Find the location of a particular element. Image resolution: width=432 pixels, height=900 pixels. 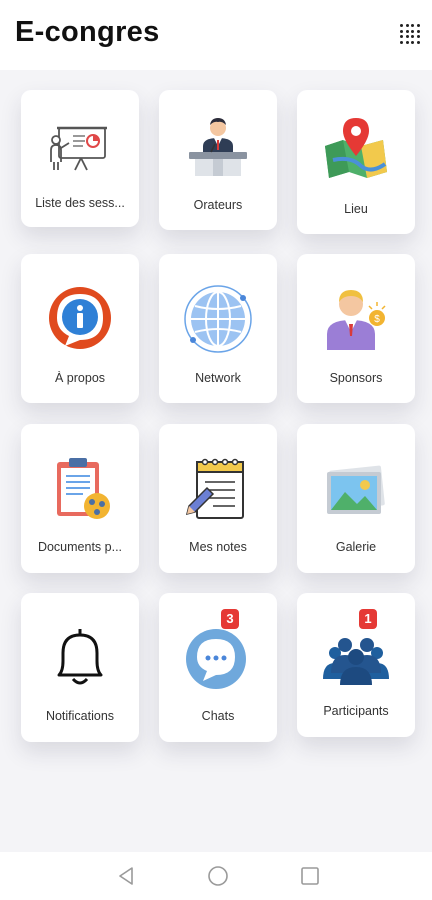

tile-lieu: Lieu is located at coordinates (356, 162).